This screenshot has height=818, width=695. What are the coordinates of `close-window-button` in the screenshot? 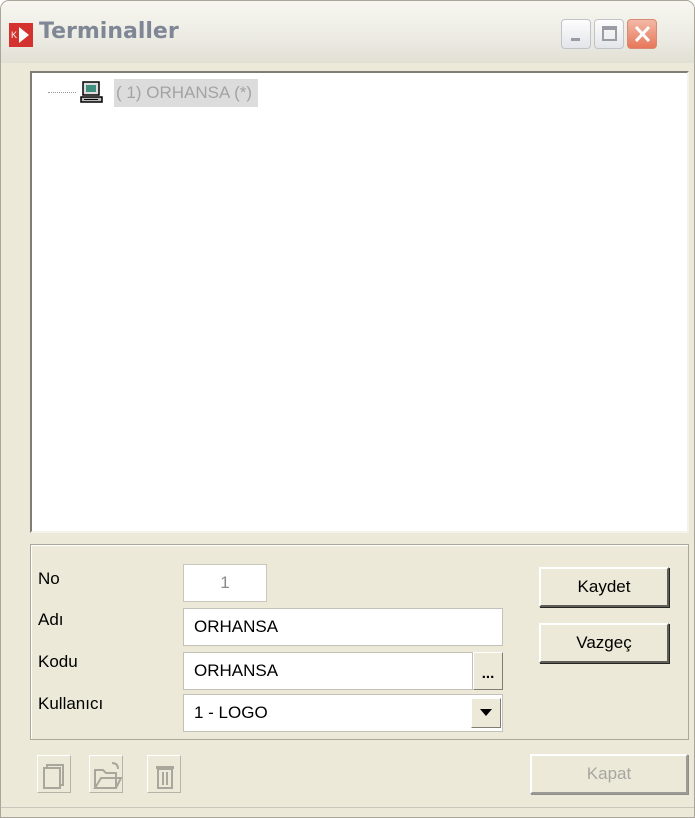 It's located at (642, 34).